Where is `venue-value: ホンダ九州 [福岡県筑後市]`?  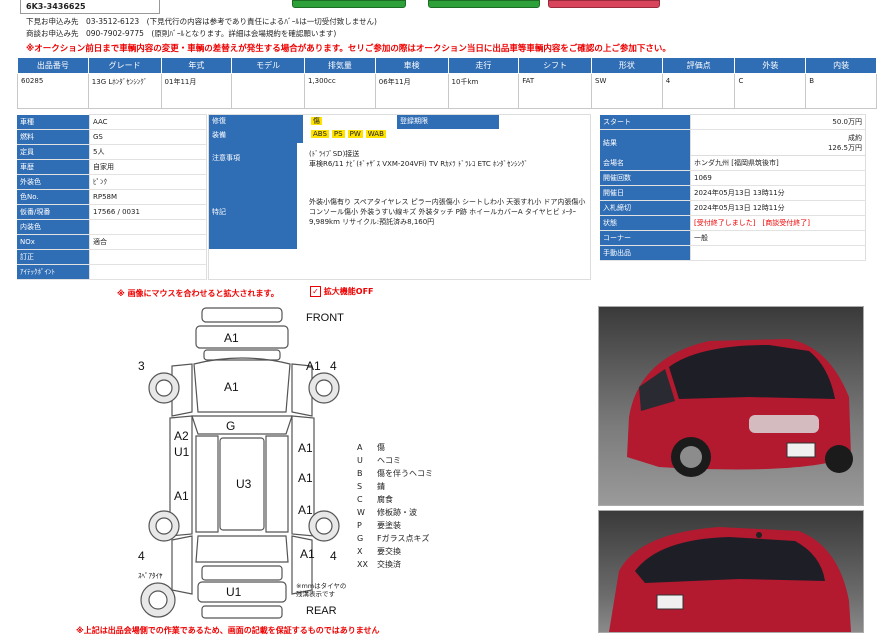 venue-value: ホンダ九州 [福岡県筑後市] is located at coordinates (778, 163).